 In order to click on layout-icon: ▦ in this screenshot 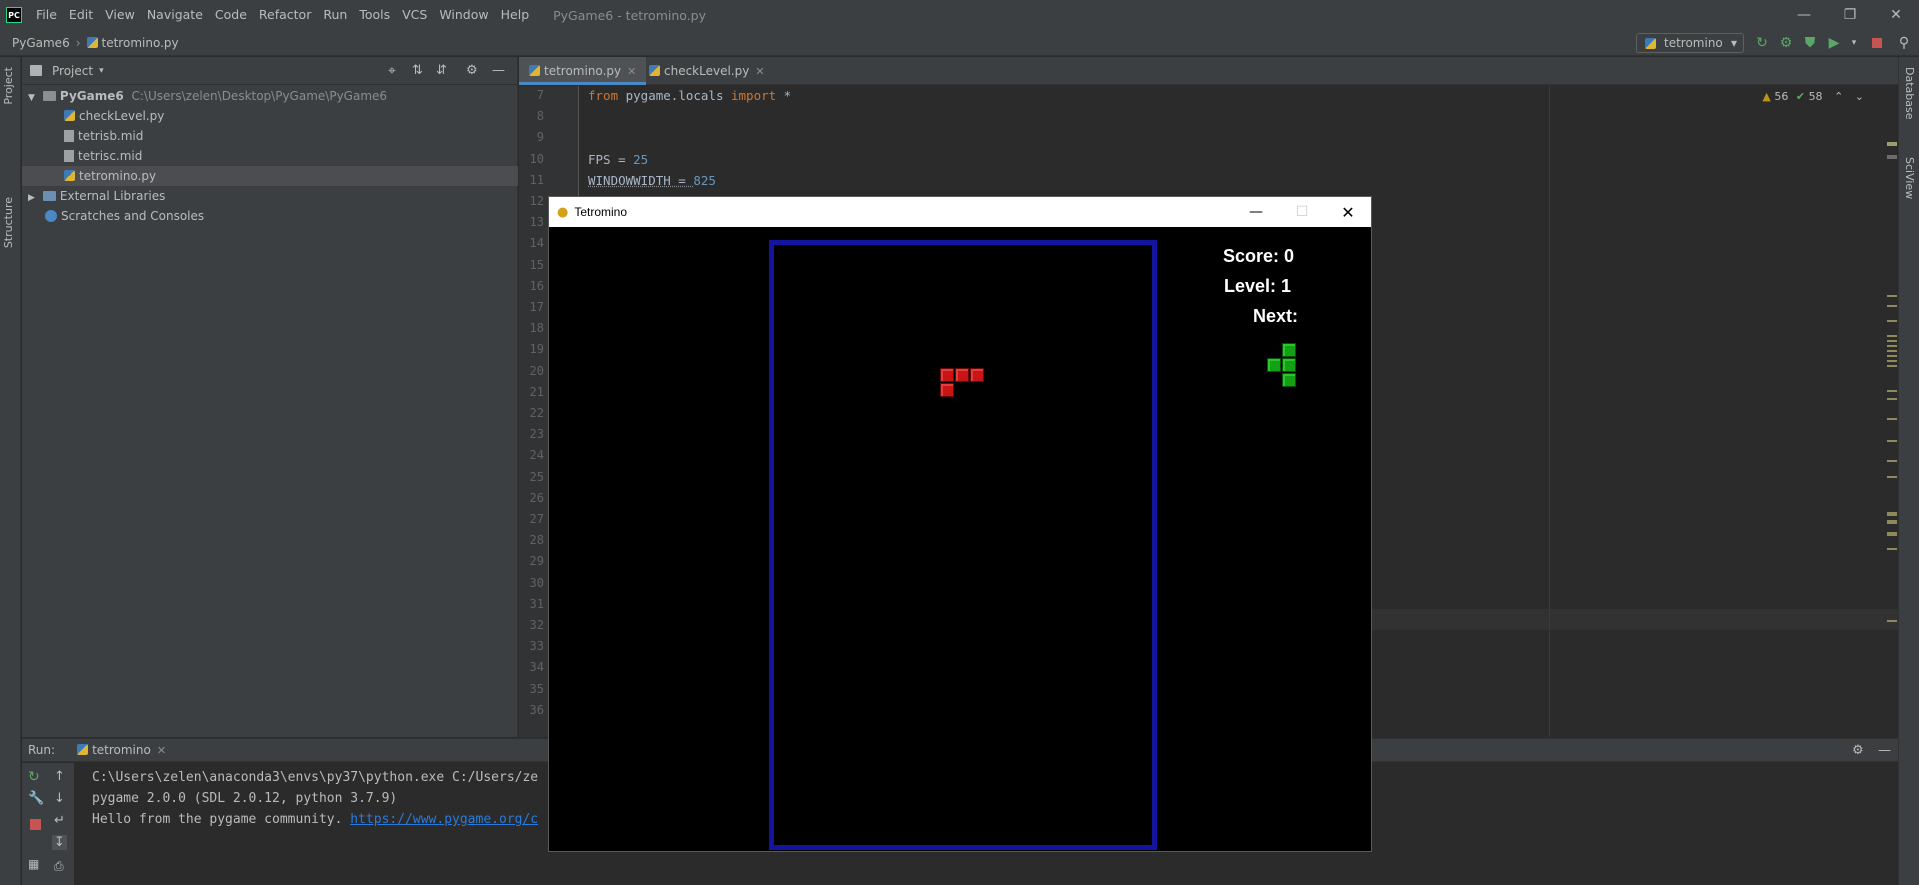, I will do `click(33, 864)`.